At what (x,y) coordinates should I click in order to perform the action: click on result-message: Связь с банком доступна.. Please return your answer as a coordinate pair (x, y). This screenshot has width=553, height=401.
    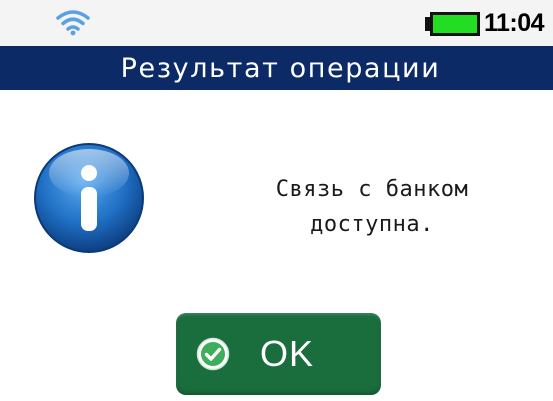
    Looking at the image, I should click on (372, 207).